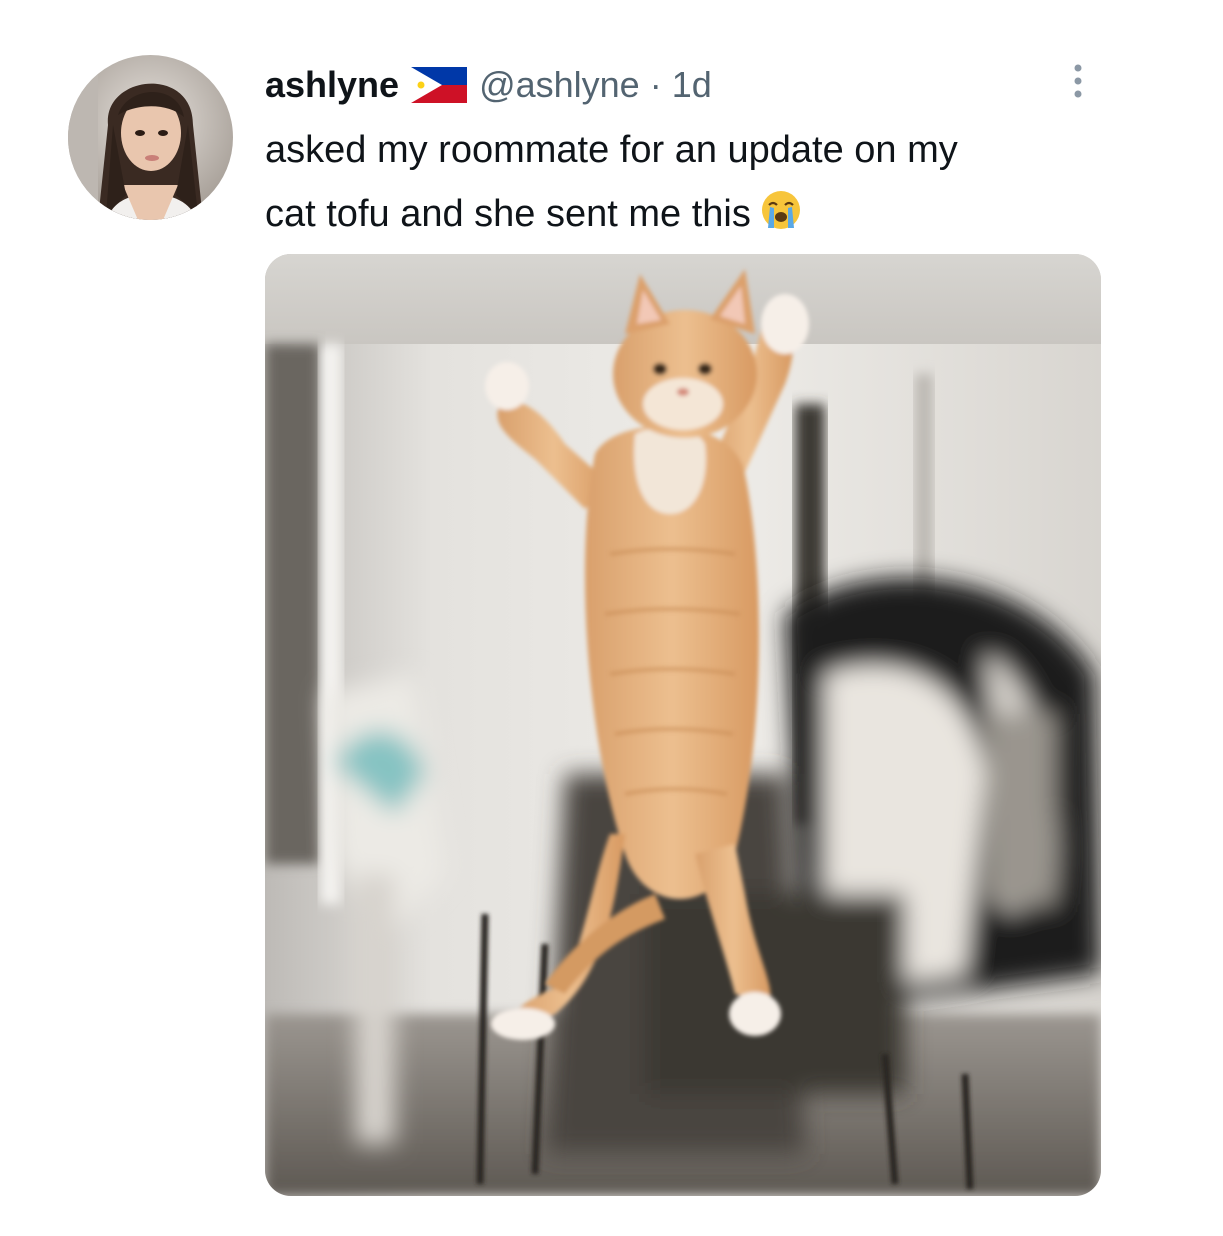 This screenshot has height=1236, width=1223. I want to click on tweet-text-line-content: cat tofu and she sent me this, so click(508, 214).